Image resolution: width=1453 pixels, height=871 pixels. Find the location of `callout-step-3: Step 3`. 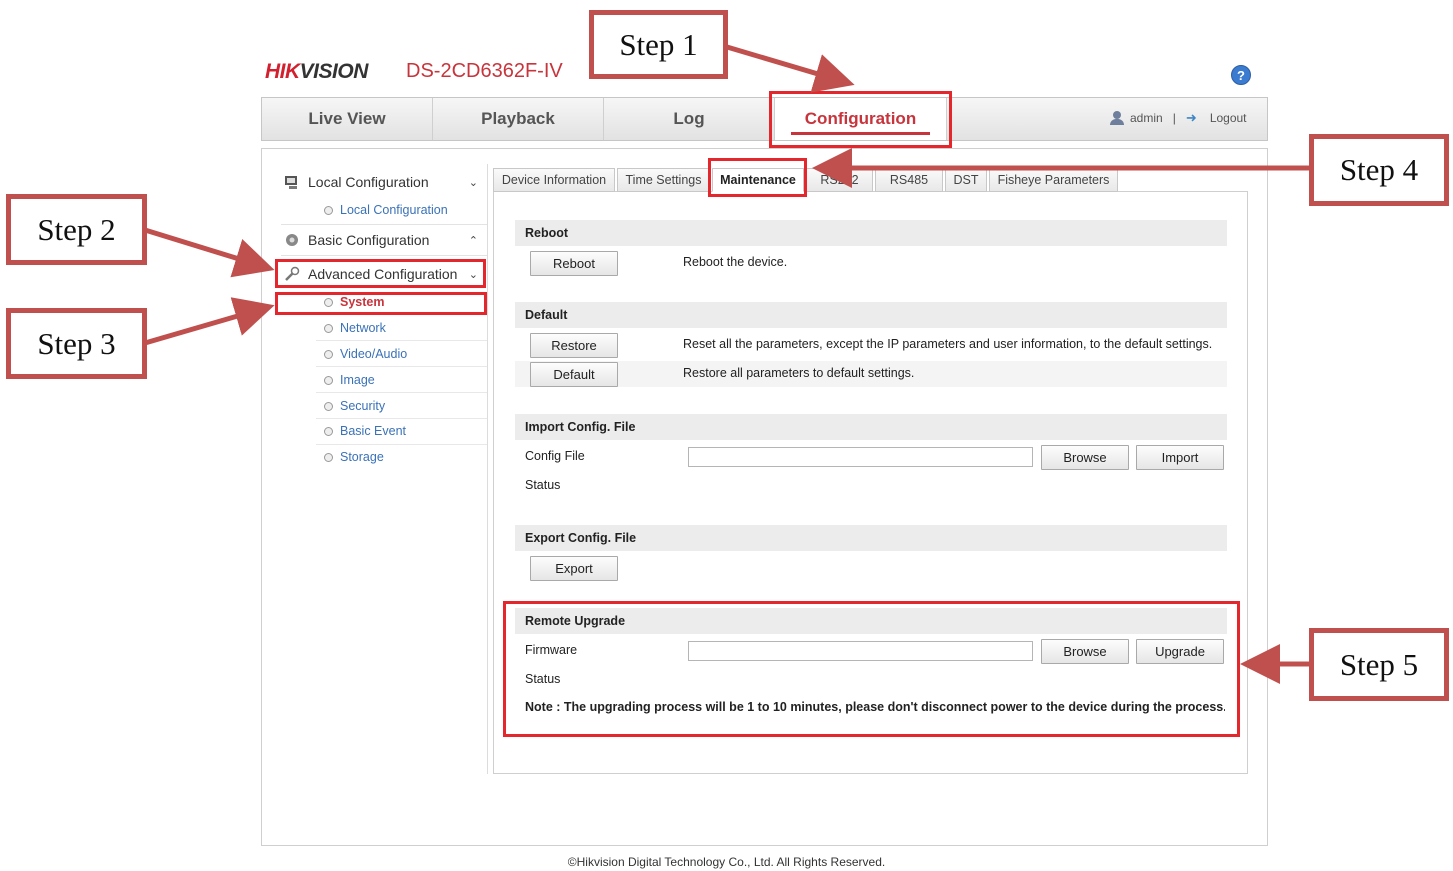

callout-step-3: Step 3 is located at coordinates (76, 343).